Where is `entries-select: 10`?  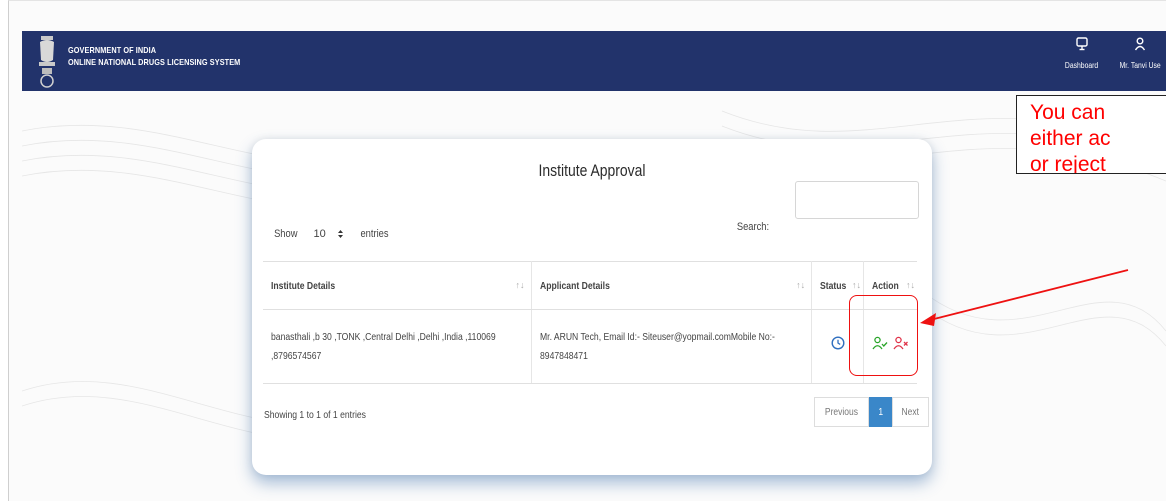
entries-select: 10 is located at coordinates (329, 234).